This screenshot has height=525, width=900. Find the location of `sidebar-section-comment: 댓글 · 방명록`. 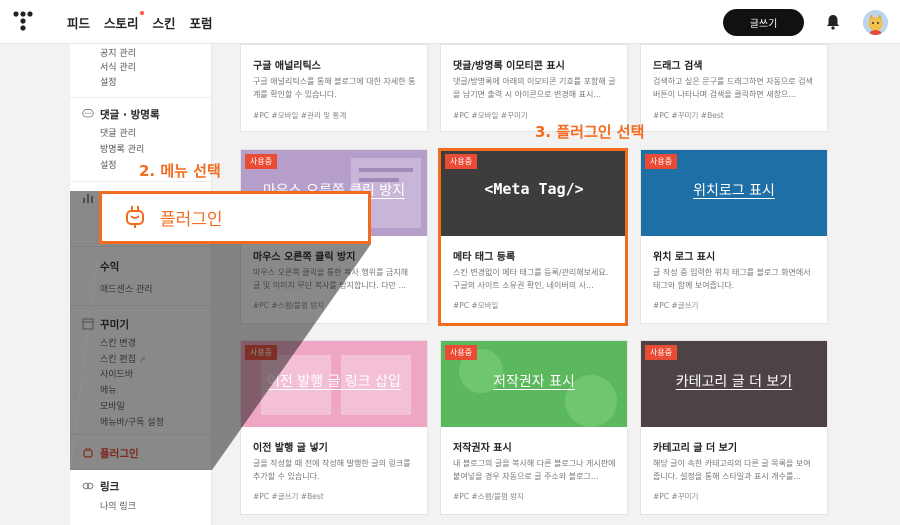

sidebar-section-comment: 댓글 · 방명록 is located at coordinates (130, 114).